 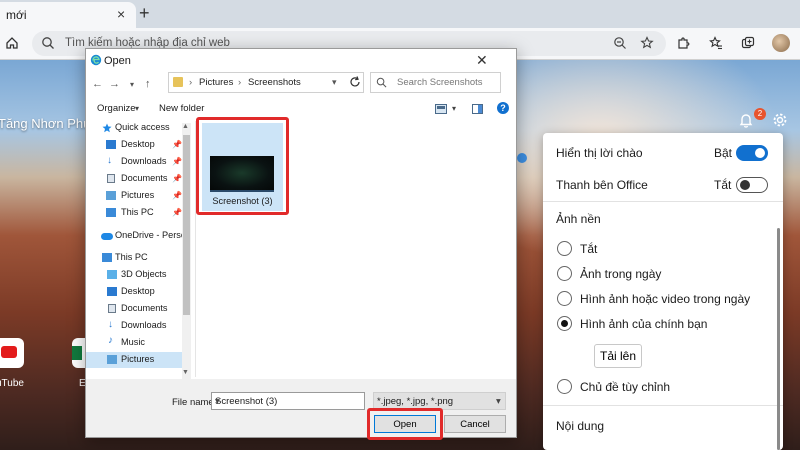 What do you see at coordinates (134, 326) in the screenshot?
I see `nav-item-downloads-pc: ↓ Downloads` at bounding box center [134, 326].